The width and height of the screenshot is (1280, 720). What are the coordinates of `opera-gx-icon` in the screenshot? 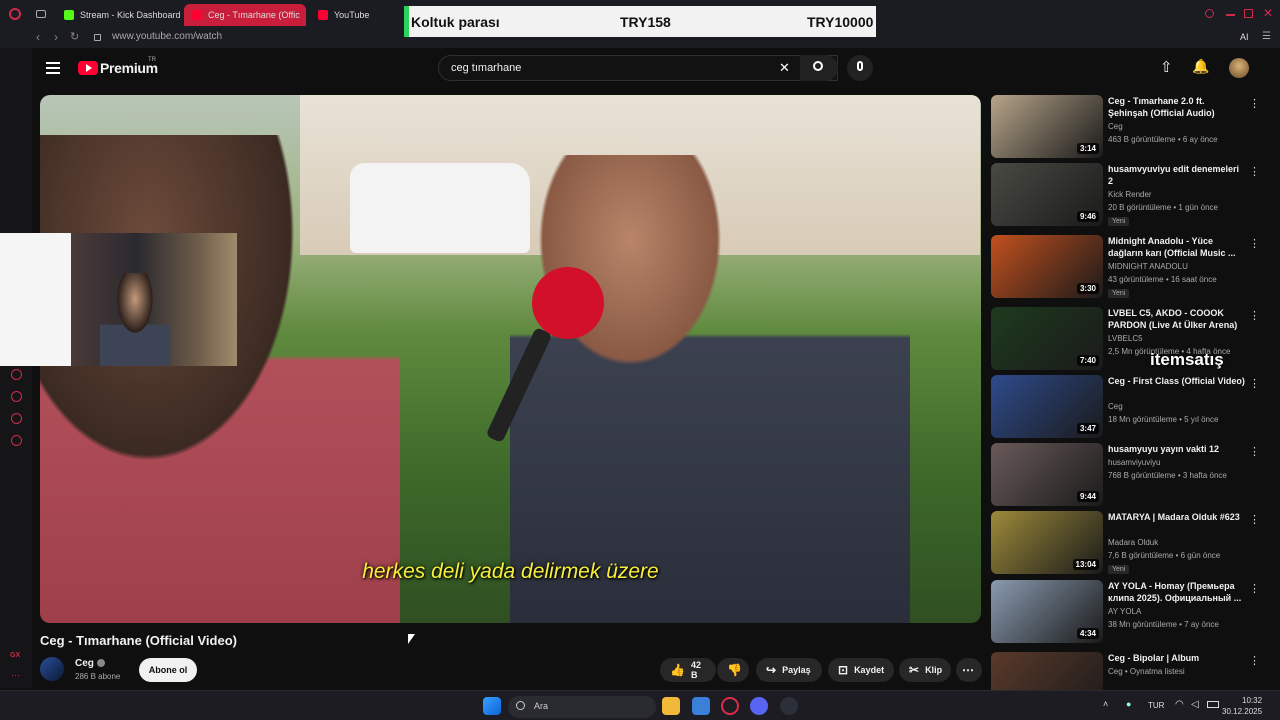 It's located at (730, 706).